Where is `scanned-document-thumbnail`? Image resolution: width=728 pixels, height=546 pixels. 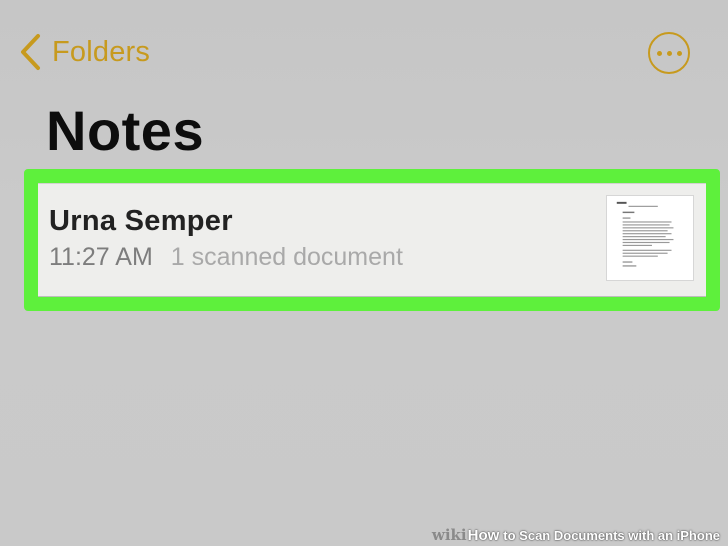
scanned-document-thumbnail is located at coordinates (650, 238).